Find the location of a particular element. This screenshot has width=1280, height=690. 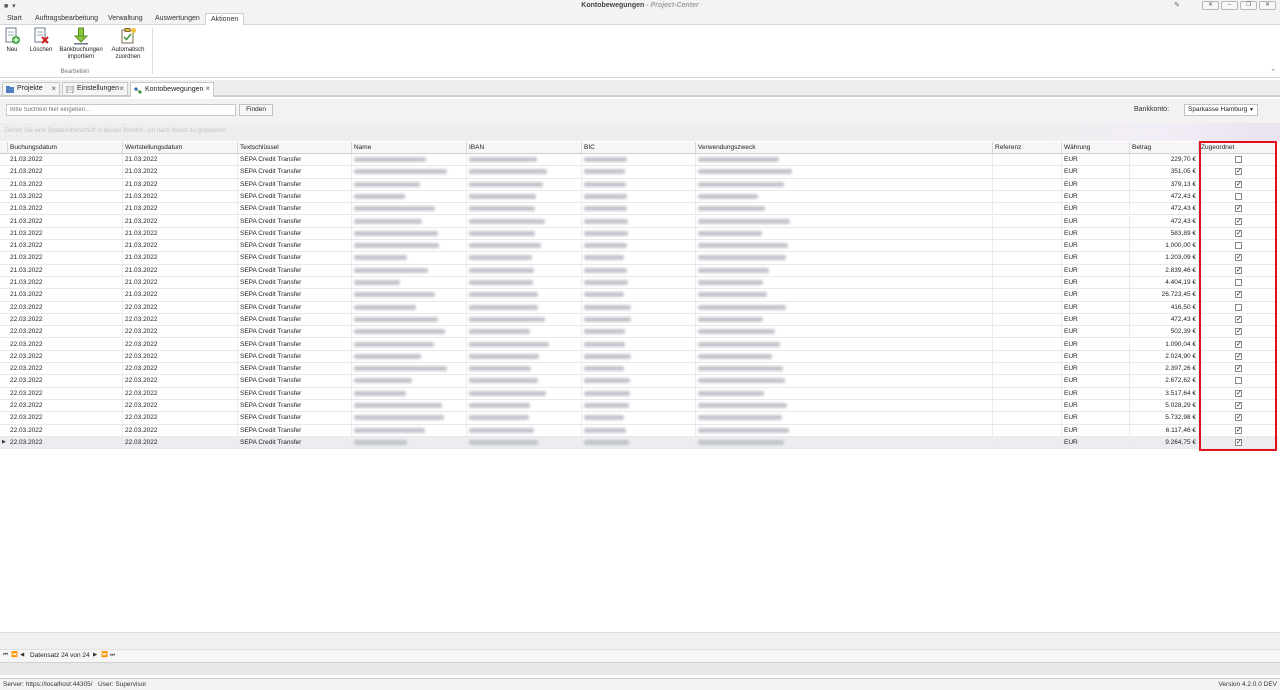

column-header-iban: IBAN is located at coordinates (524, 148).